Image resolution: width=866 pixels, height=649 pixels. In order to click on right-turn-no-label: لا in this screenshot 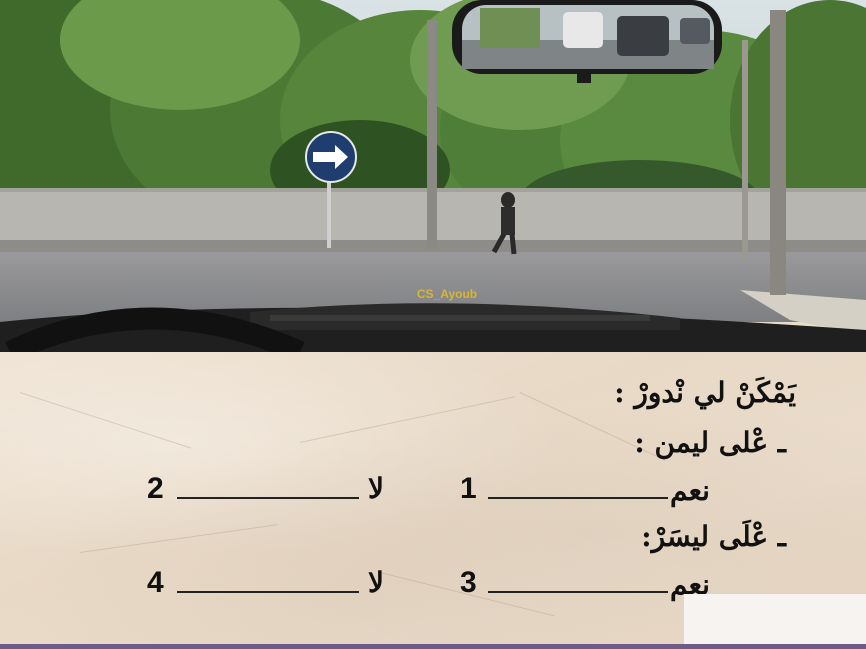, I will do `click(376, 488)`.